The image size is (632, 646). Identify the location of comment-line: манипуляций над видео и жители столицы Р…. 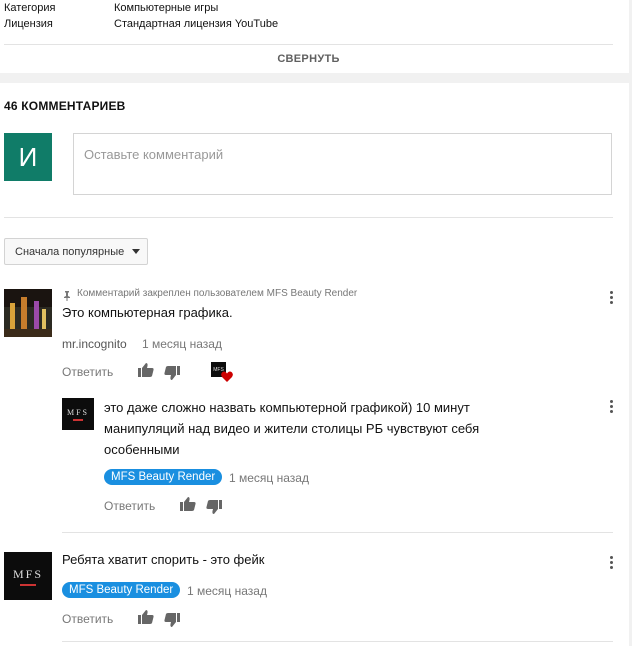
(292, 428).